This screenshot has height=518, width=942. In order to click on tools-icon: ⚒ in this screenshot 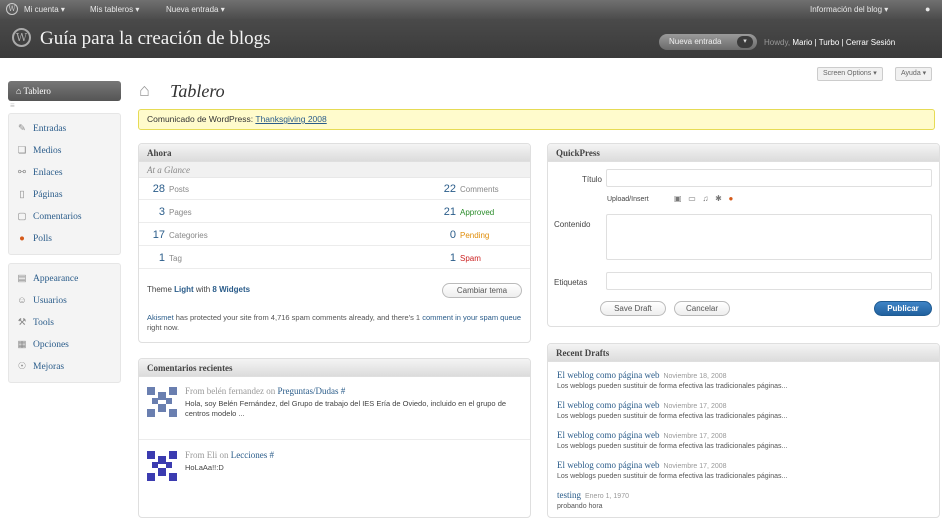, I will do `click(22, 323)`.